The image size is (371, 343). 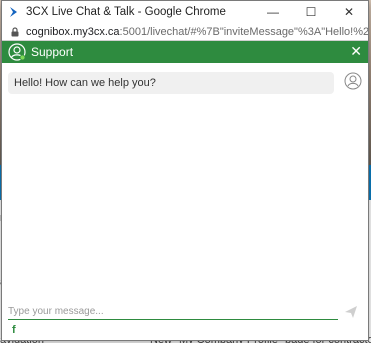 What do you see at coordinates (311, 12) in the screenshot?
I see `maximize-button: ☐` at bounding box center [311, 12].